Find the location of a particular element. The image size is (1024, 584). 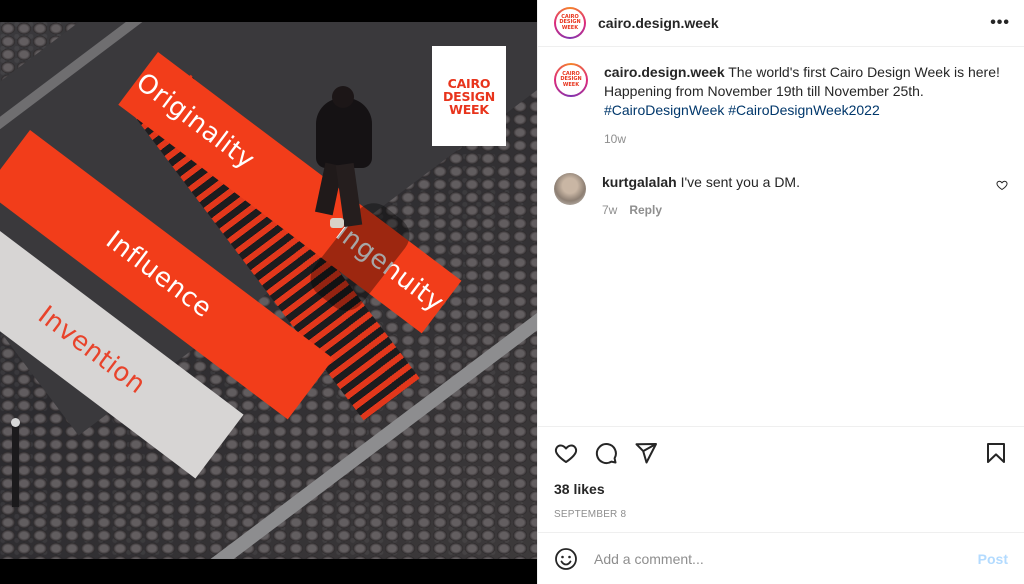

post-header: CAIRO DESIGN WEEK cairo.design.week ••• is located at coordinates (781, 23).